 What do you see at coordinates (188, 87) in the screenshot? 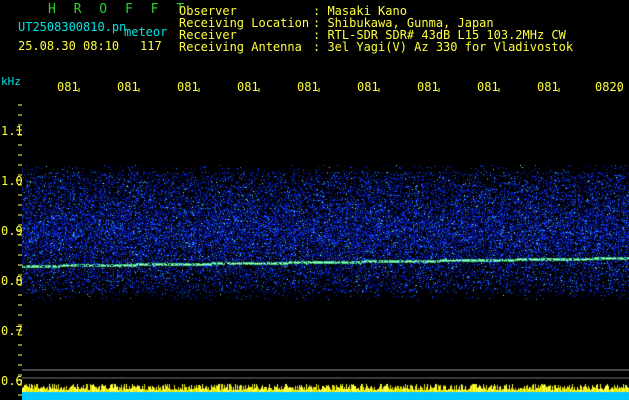
I see `x-tick-3: 081` at bounding box center [188, 87].